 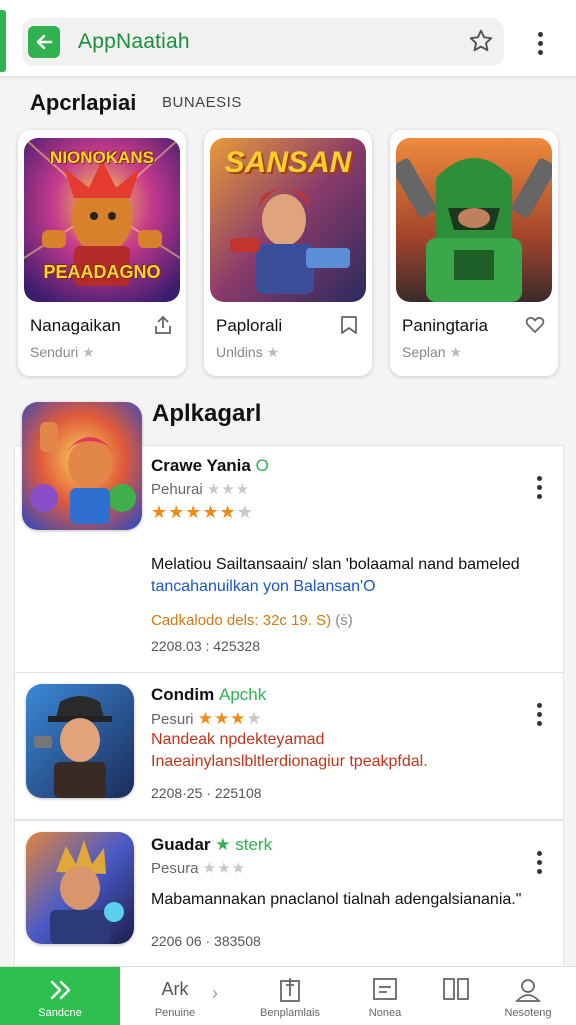 I want to click on share-icon, so click(x=163, y=324).